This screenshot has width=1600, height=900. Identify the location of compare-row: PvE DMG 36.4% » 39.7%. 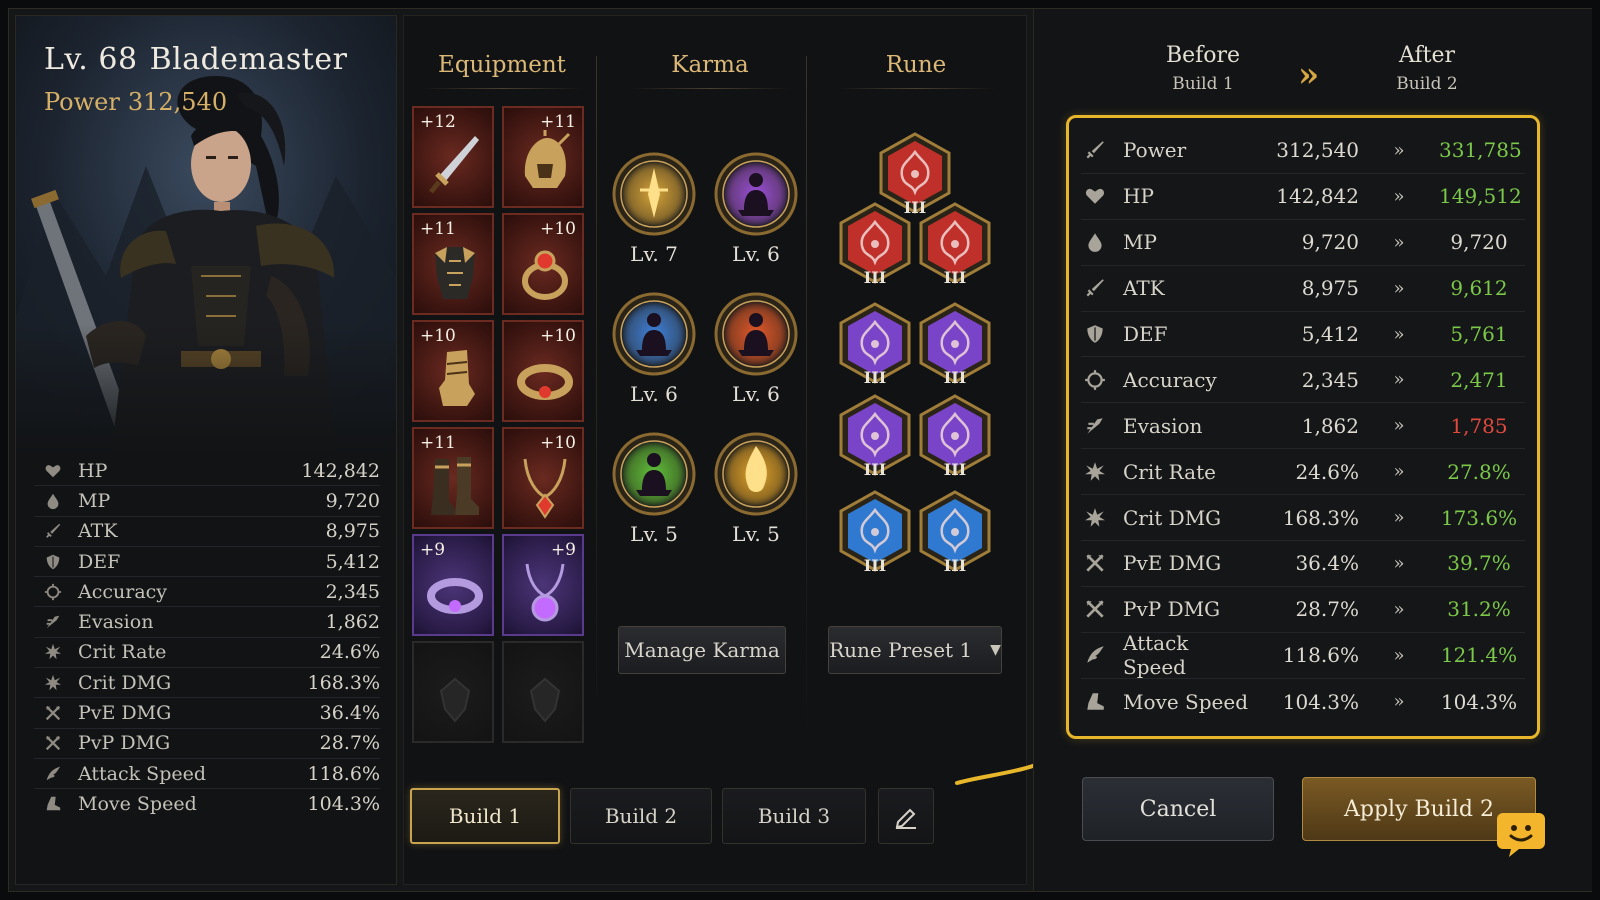
(1303, 564).